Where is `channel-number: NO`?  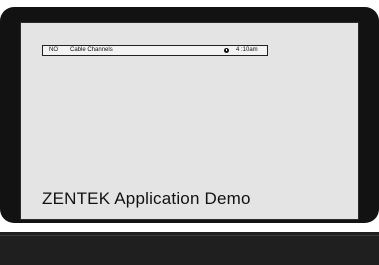 channel-number: NO is located at coordinates (53, 50).